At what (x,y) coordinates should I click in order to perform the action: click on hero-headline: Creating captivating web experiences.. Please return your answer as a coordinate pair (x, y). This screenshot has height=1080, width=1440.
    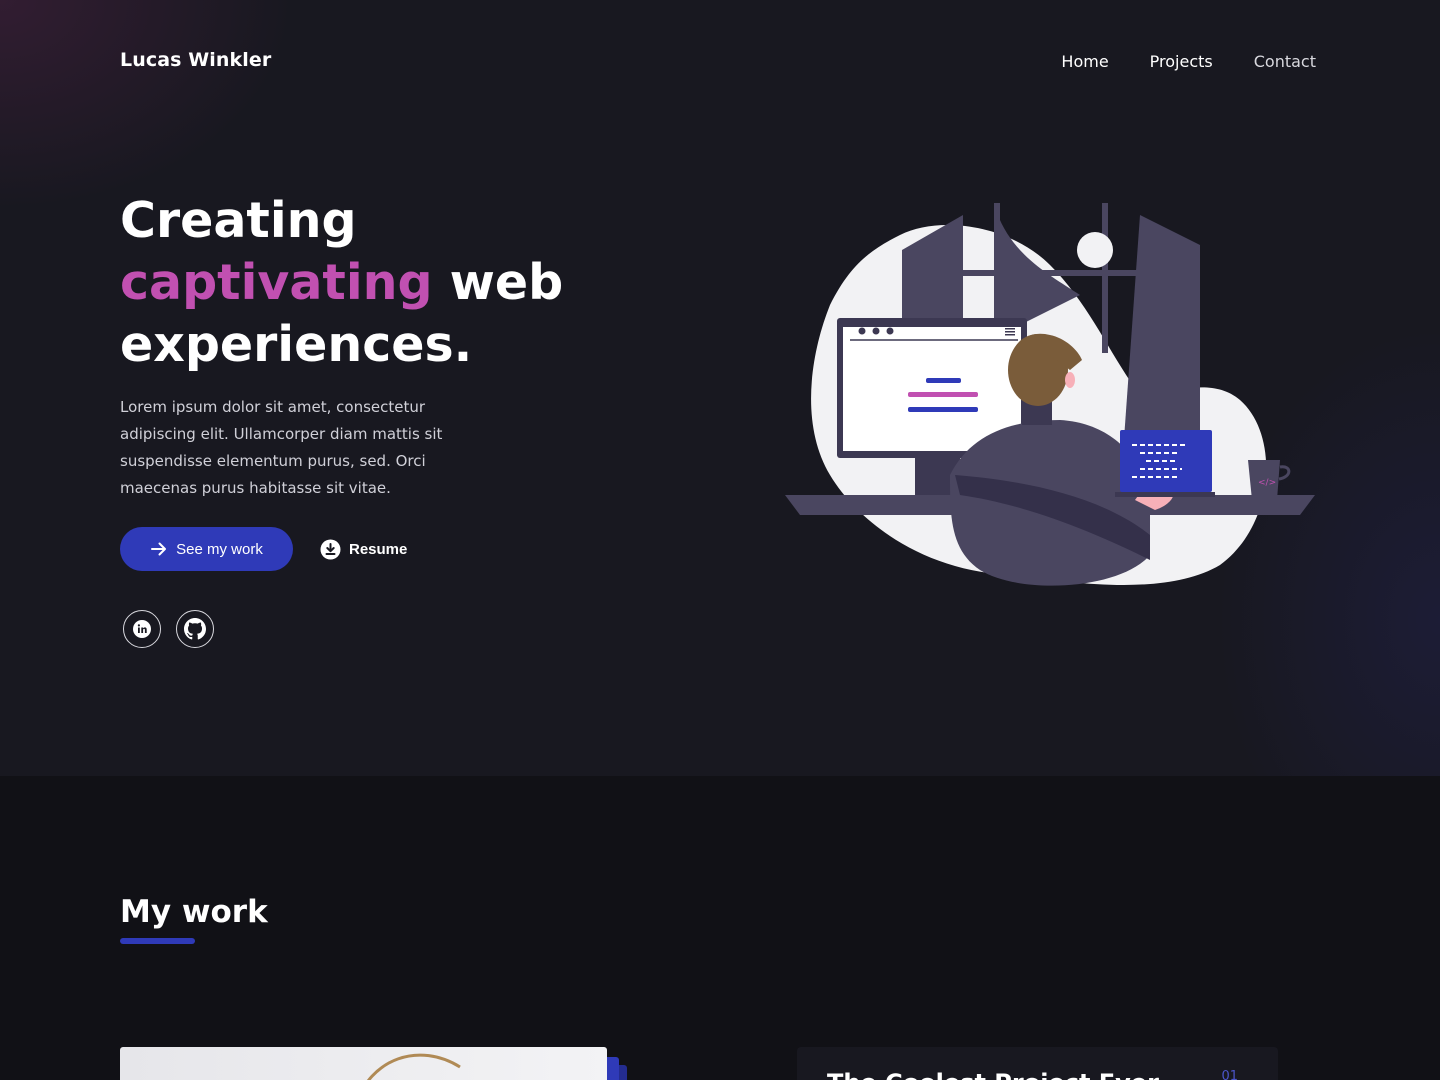
    Looking at the image, I should click on (400, 283).